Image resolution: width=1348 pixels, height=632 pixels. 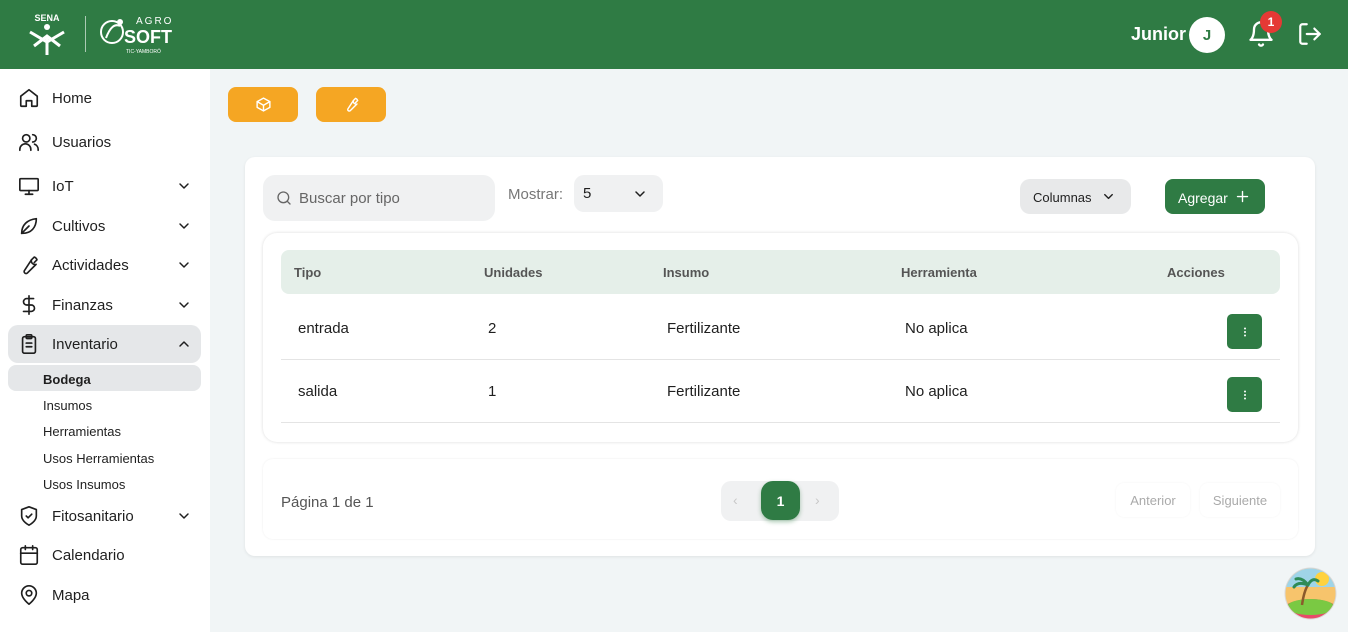 What do you see at coordinates (79, 226) in the screenshot?
I see `sidebar-item-label: Cultivos` at bounding box center [79, 226].